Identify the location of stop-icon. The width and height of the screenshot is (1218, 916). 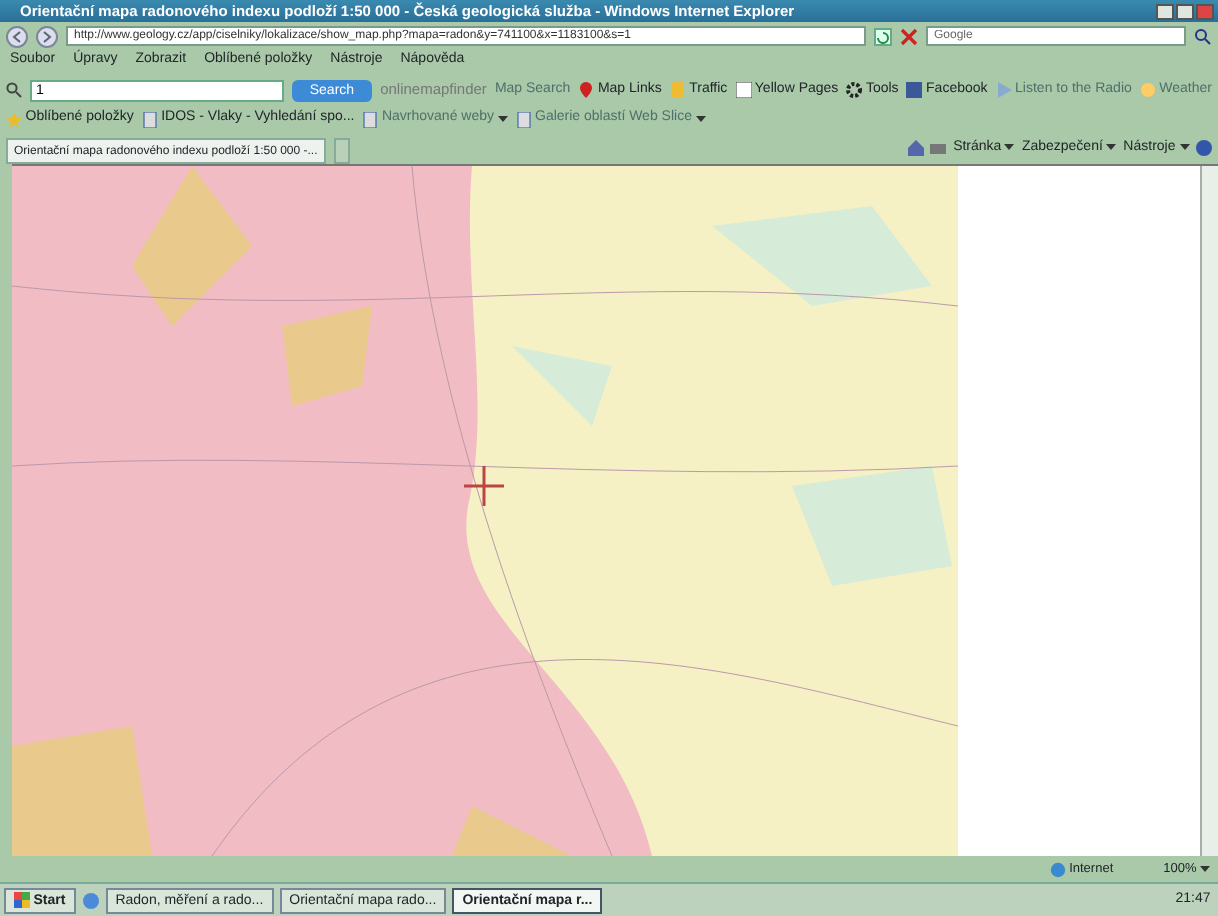
(909, 36).